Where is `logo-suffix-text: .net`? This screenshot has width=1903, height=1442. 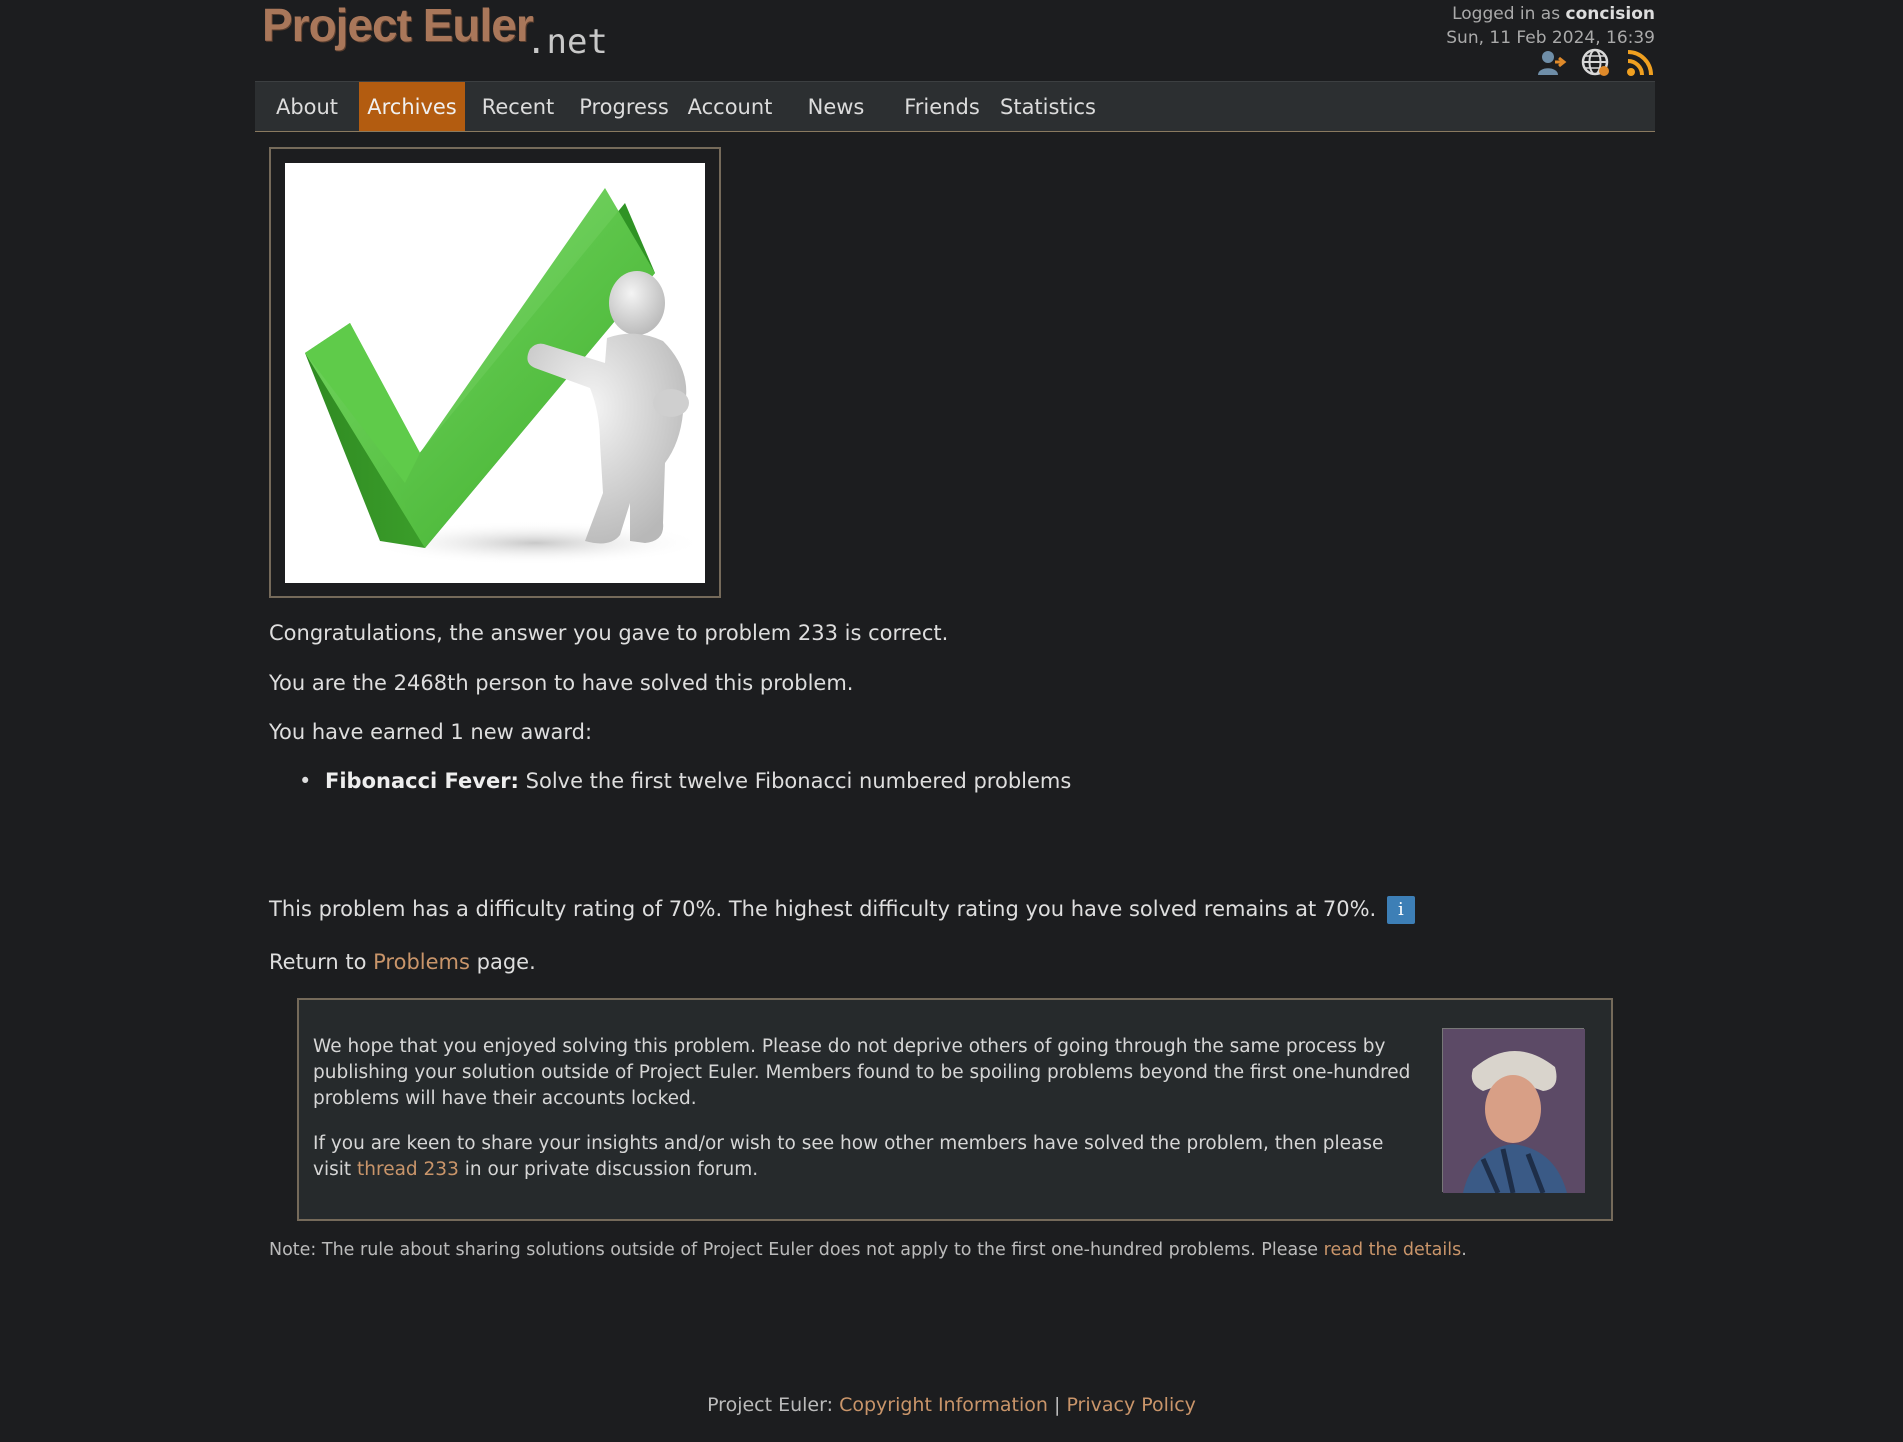
logo-suffix-text: .net is located at coordinates (567, 42).